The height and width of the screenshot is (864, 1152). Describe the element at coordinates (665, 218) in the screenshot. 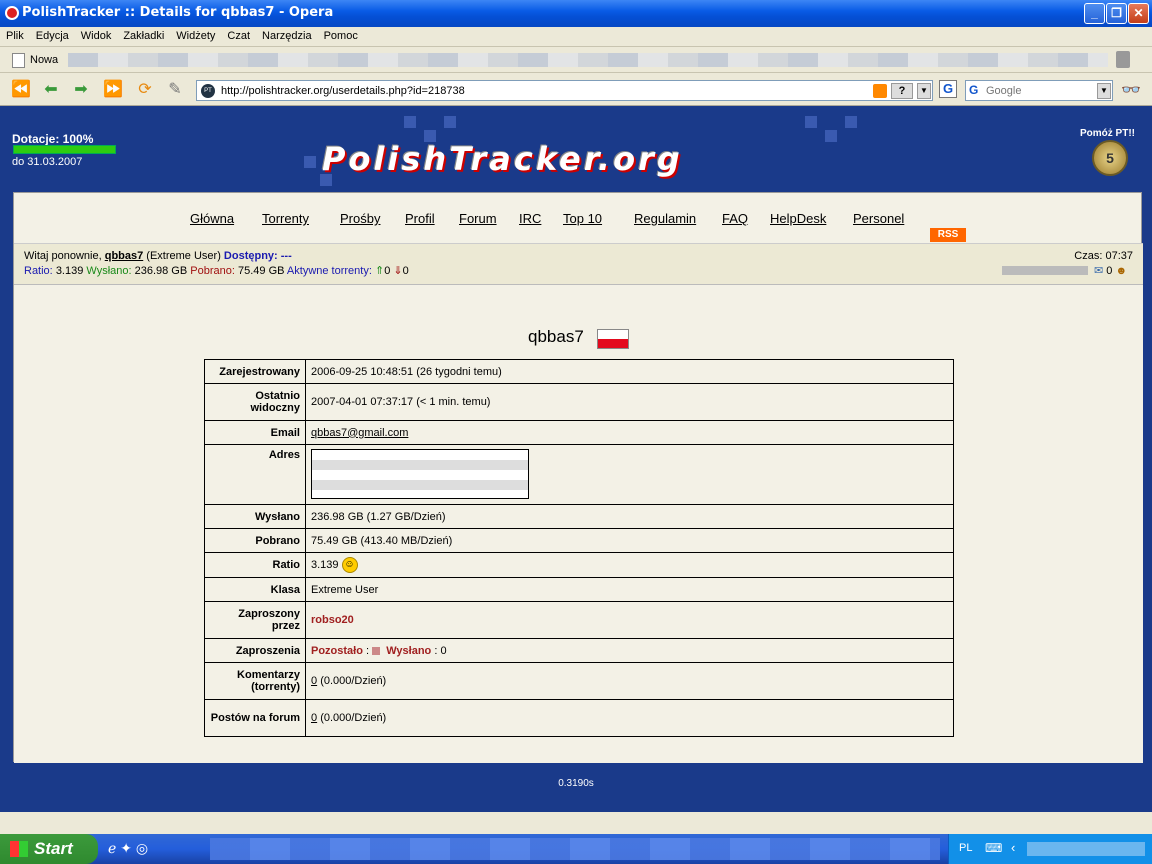

I see `nav-regulamin: Regulamin` at that location.